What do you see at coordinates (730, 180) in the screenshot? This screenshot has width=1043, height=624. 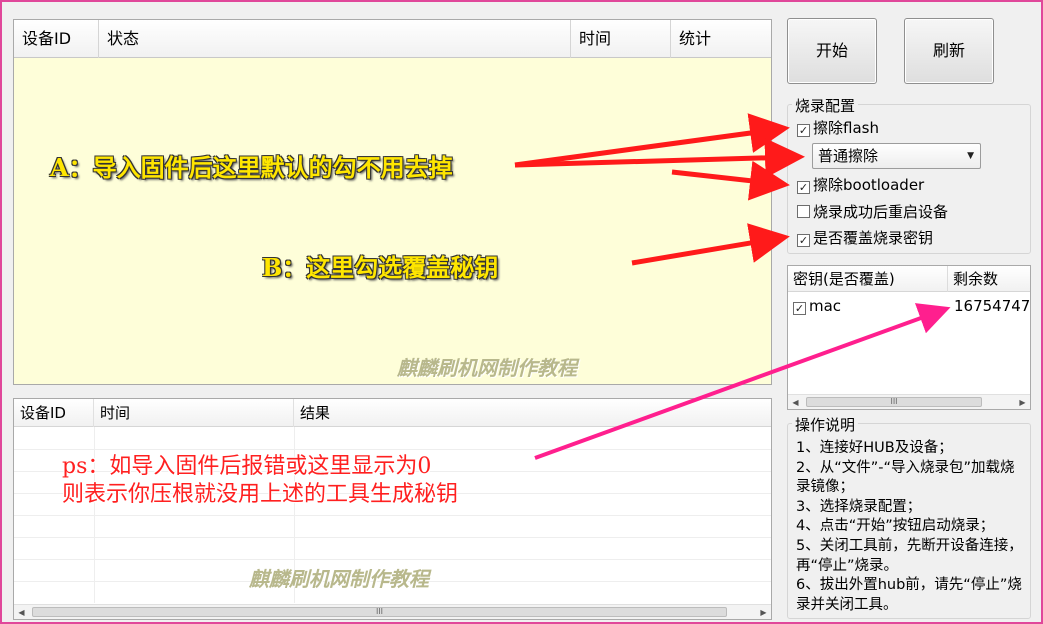 I see `arrow-to-erase-bootloader` at bounding box center [730, 180].